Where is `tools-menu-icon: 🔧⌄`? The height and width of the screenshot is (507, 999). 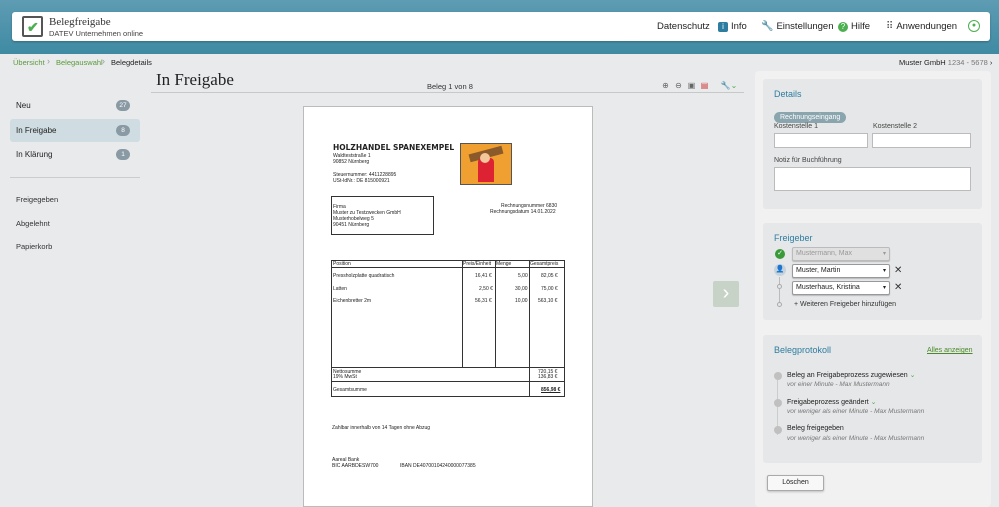
tools-menu-icon: 🔧⌄ is located at coordinates (729, 85).